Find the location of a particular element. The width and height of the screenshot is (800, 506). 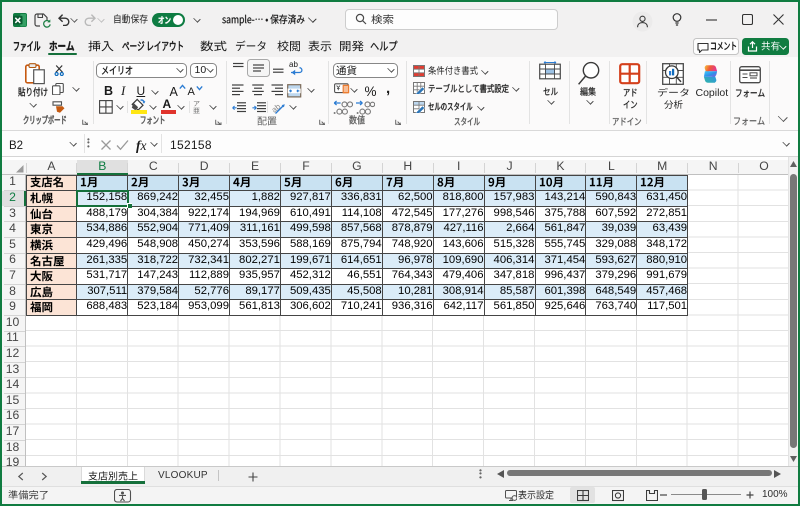

svg-text: ab is located at coordinates (293, 64).